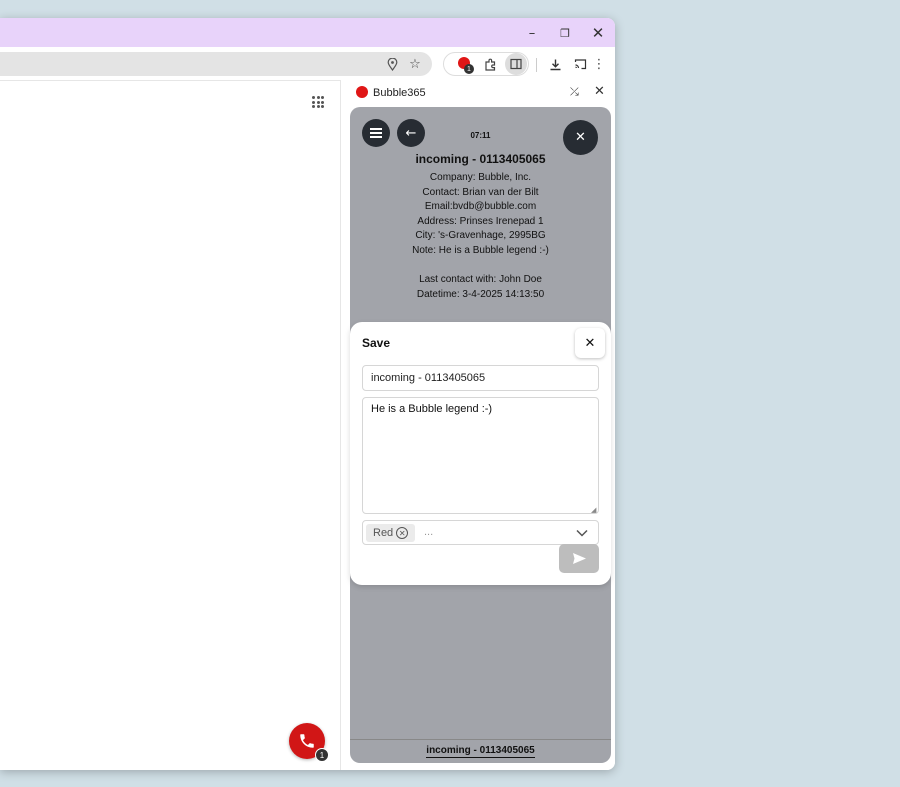  What do you see at coordinates (307, 741) in the screenshot?
I see `phone-icon` at bounding box center [307, 741].